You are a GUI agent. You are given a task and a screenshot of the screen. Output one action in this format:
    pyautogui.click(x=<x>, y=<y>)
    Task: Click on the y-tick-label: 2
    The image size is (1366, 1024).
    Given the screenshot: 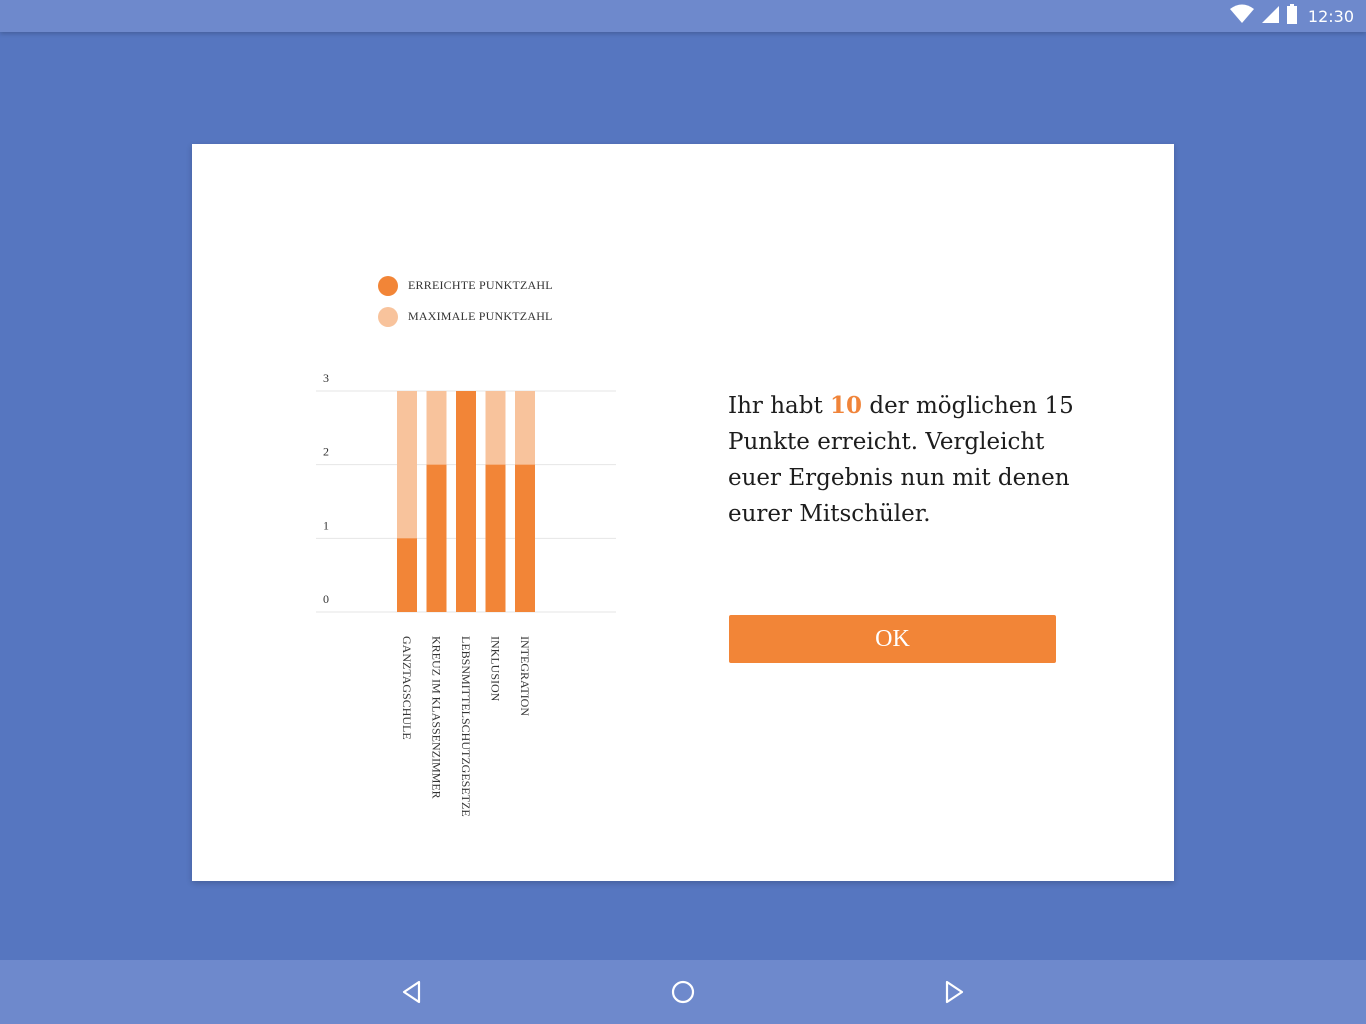 What is the action you would take?
    pyautogui.click(x=326, y=452)
    